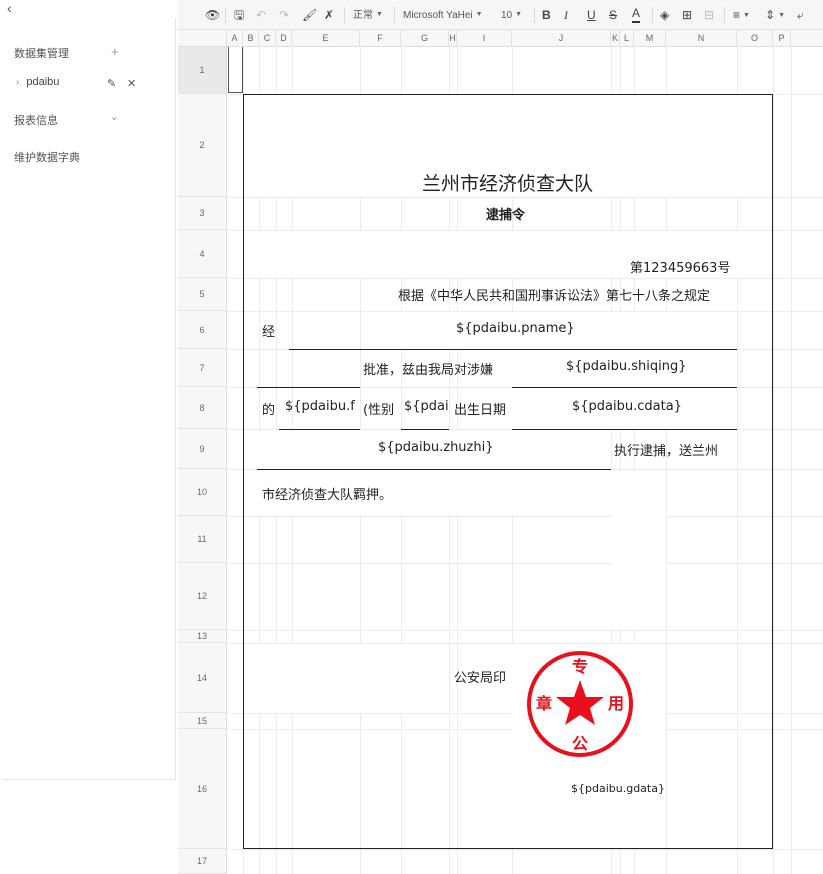  Describe the element at coordinates (309, 15) in the screenshot. I see `format-painter-icon: 🖌` at that location.